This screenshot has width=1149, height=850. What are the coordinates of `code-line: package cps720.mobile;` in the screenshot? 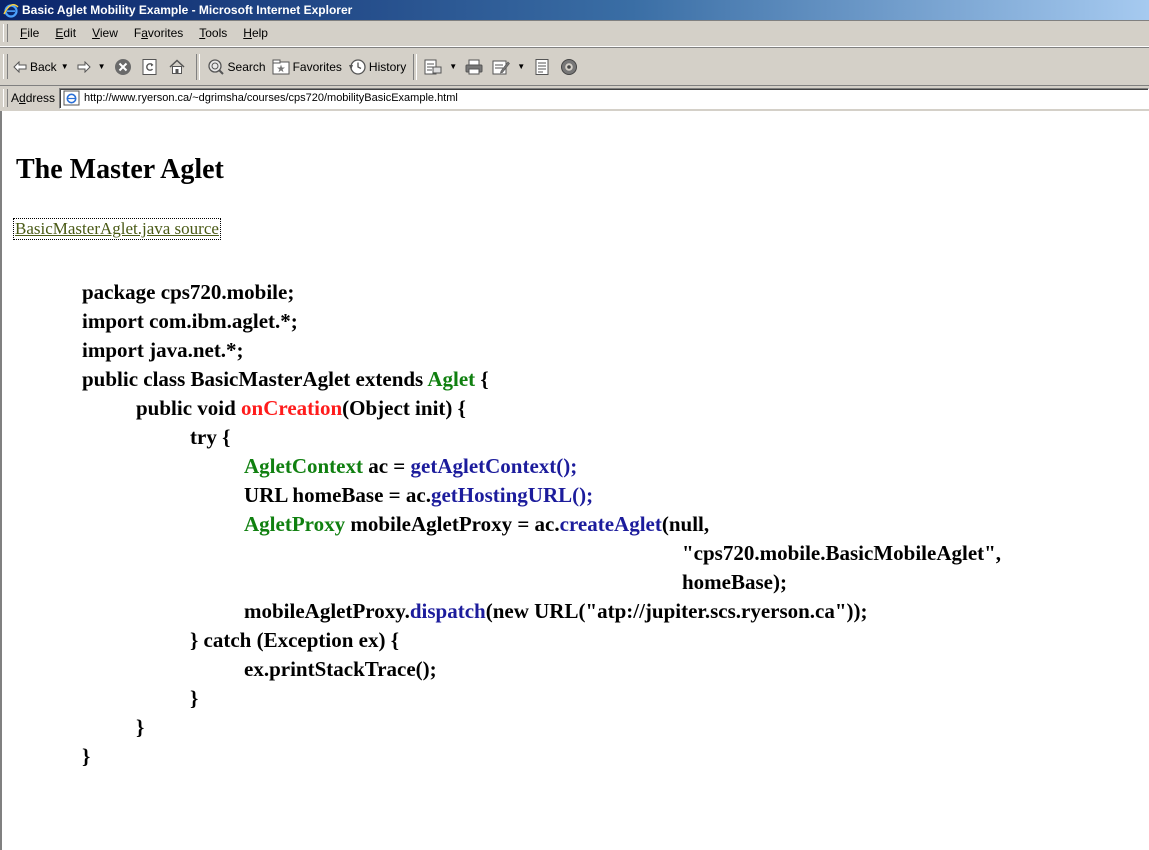 It's located at (188, 292).